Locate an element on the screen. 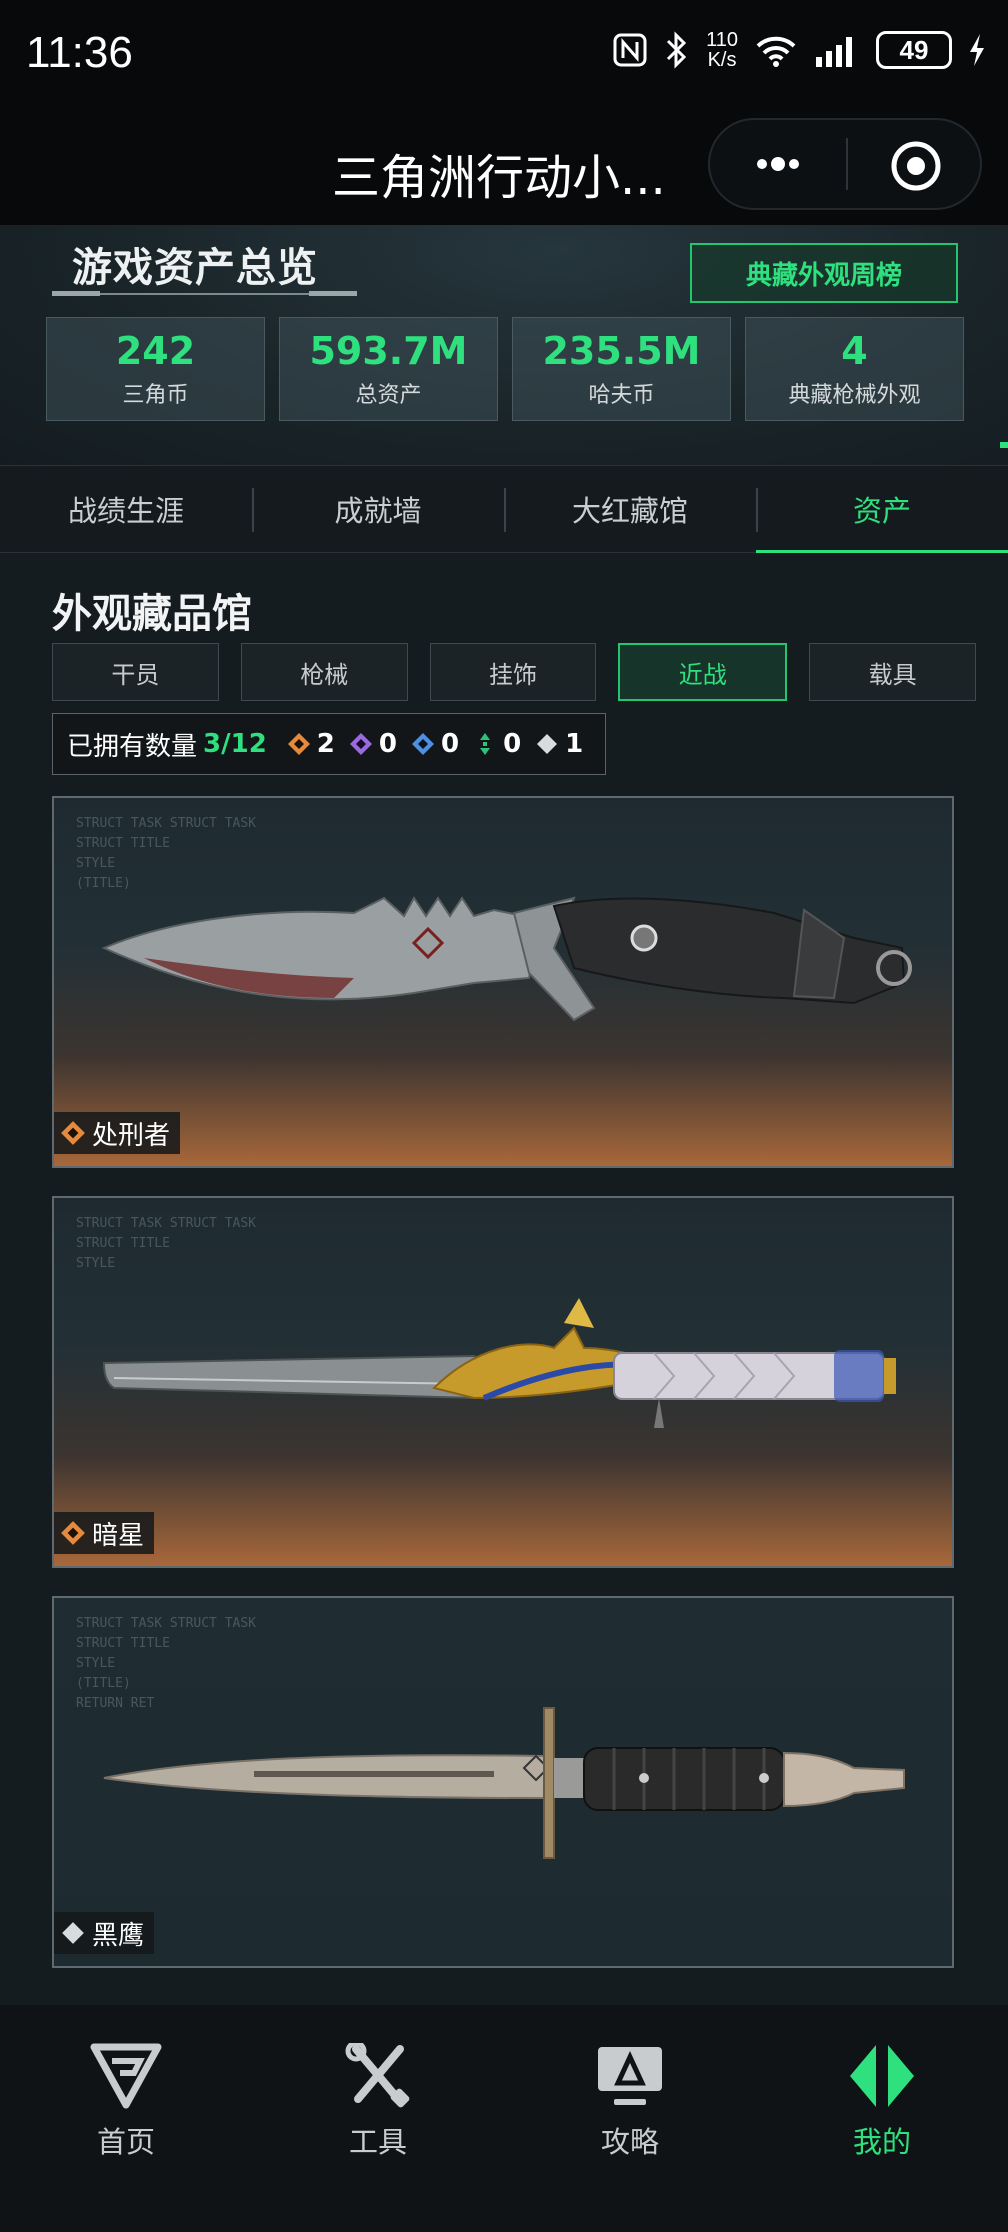 This screenshot has height=2232, width=1008. title-underline is located at coordinates (204, 295).